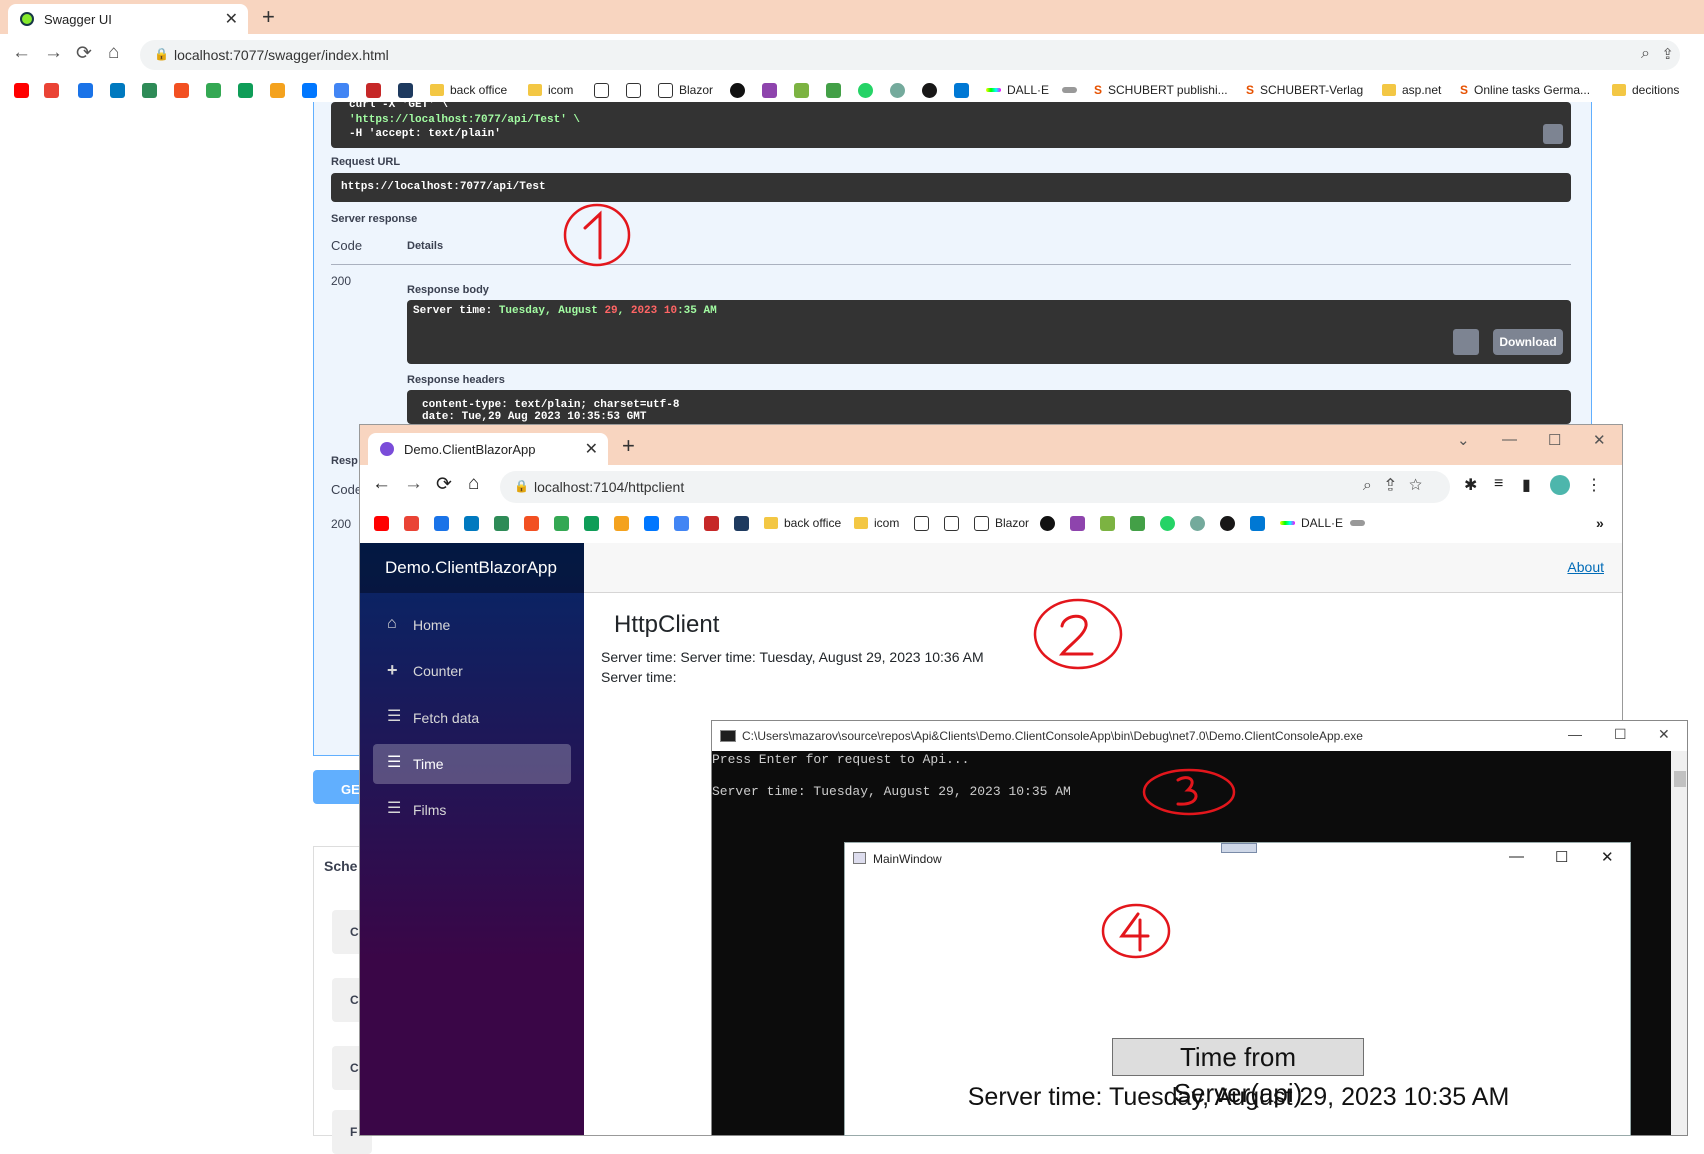  I want to click on address-bar: 🔒 localhost:7104/httpclient ⌕⇪☆, so click(975, 487).